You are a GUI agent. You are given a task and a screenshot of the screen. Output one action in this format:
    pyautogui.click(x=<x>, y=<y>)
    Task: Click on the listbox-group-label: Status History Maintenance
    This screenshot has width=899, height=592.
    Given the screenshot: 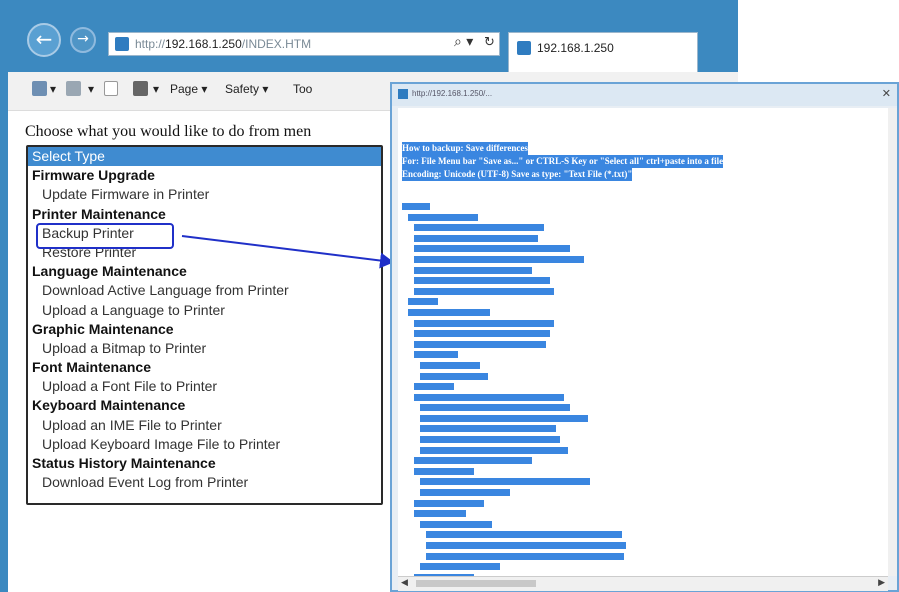 What is the action you would take?
    pyautogui.click(x=124, y=463)
    